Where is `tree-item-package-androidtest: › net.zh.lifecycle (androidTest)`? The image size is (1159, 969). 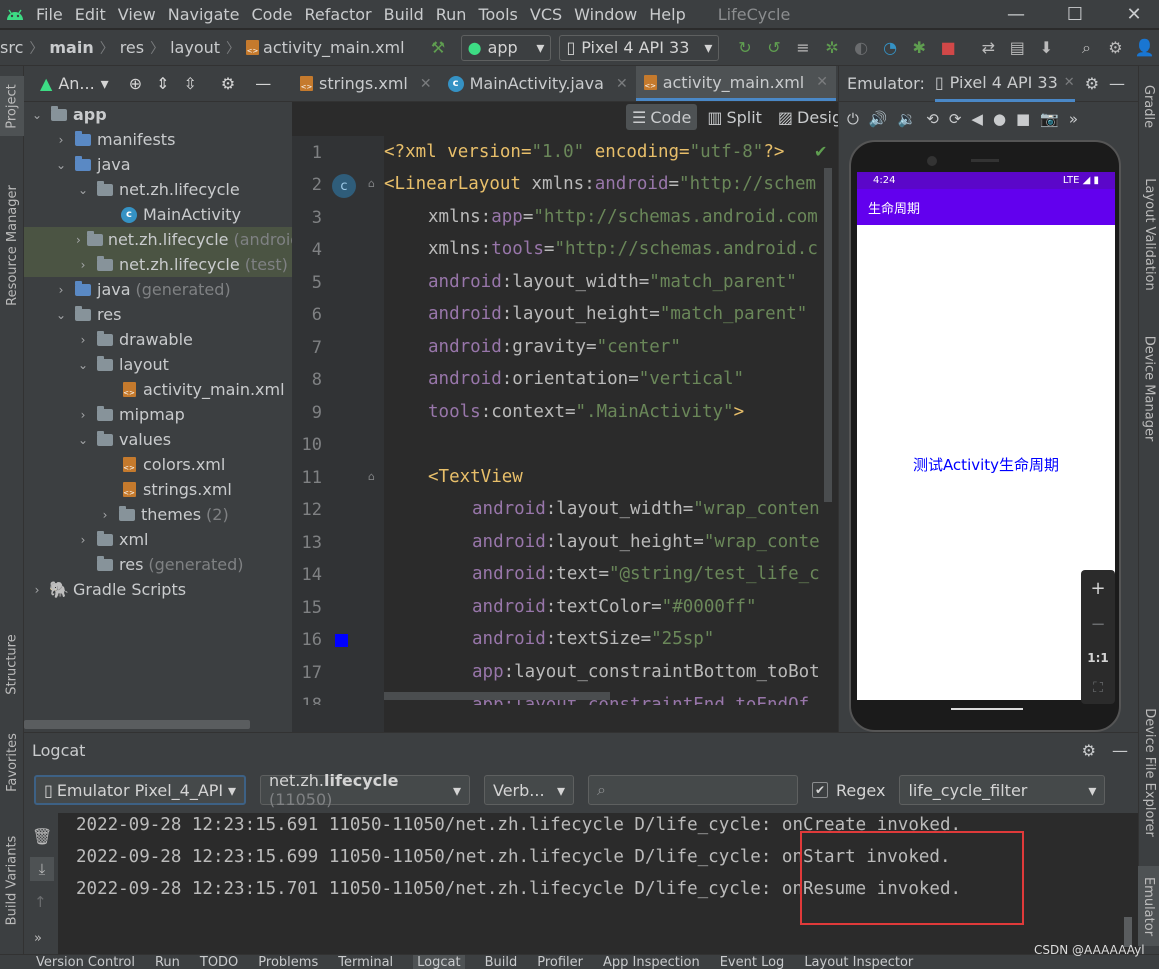
tree-item-package-androidtest: › net.zh.lifecycle (androidTest) is located at coordinates (158, 239).